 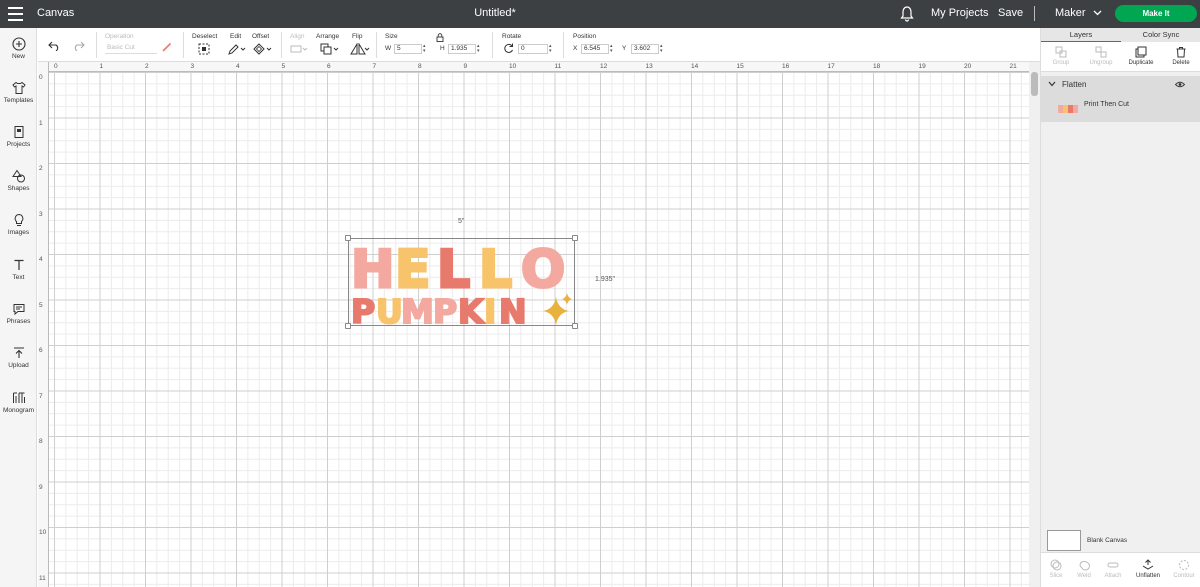 I want to click on undo-icon, so click(x=54, y=46).